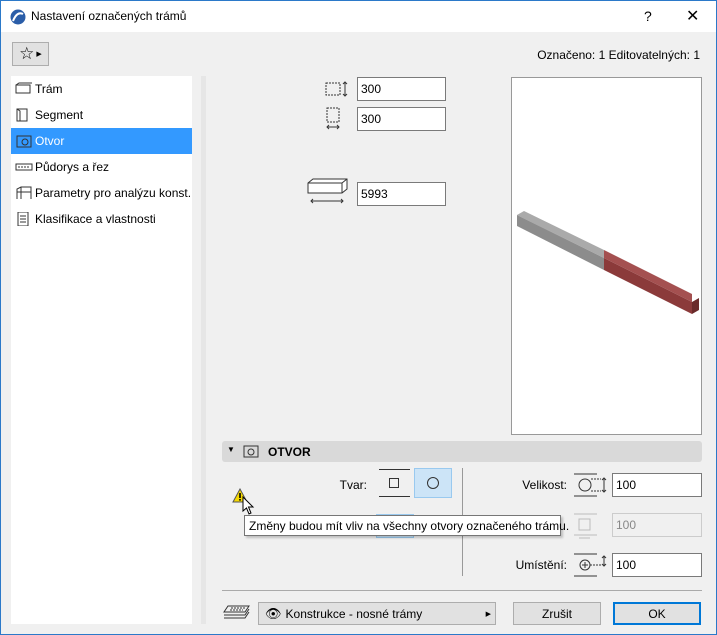 The height and width of the screenshot is (635, 717). Describe the element at coordinates (657, 565) in the screenshot. I see `placement-input: 100` at that location.